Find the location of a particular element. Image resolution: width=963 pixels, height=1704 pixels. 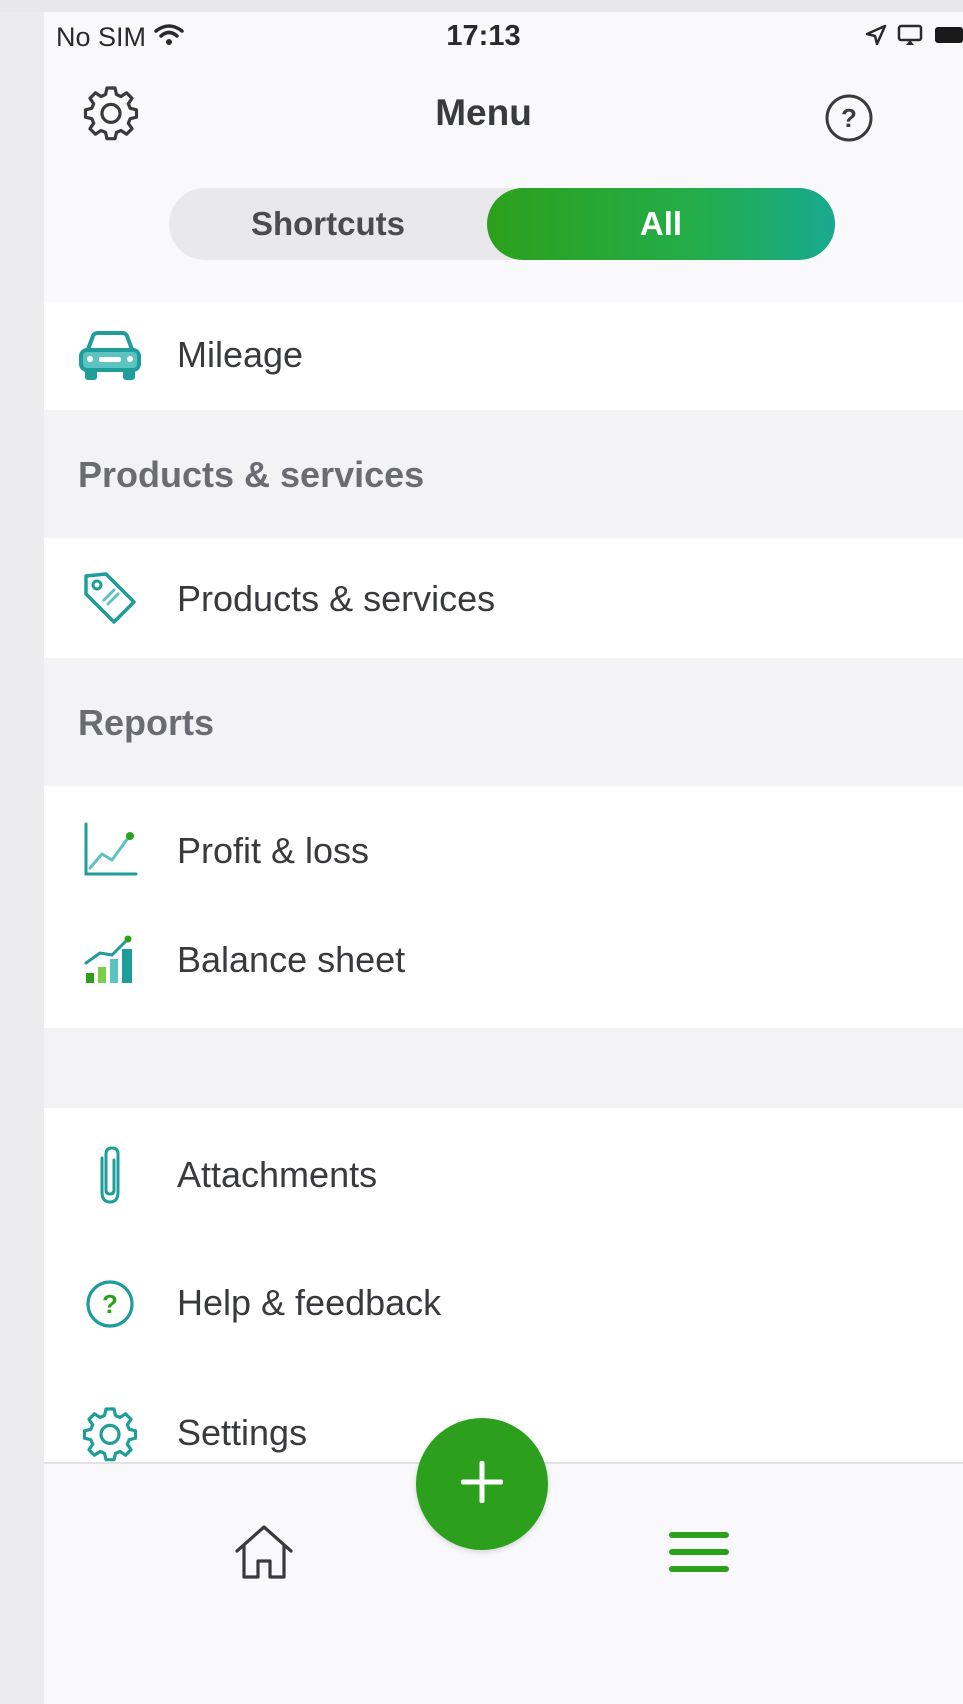

tab-all: All is located at coordinates (661, 224).